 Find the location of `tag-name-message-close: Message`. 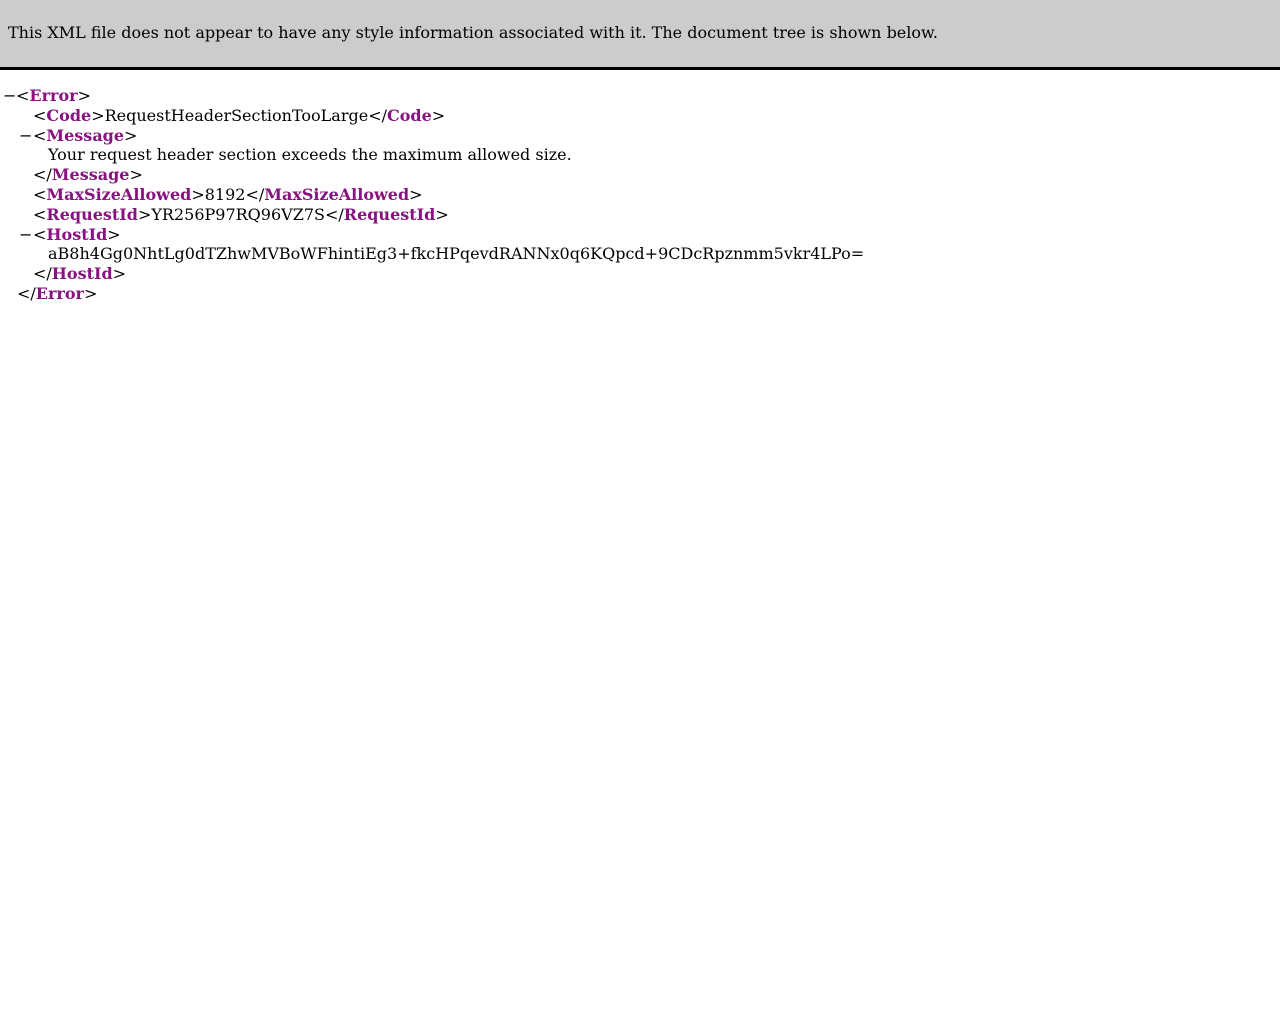

tag-name-message-close: Message is located at coordinates (90, 175).